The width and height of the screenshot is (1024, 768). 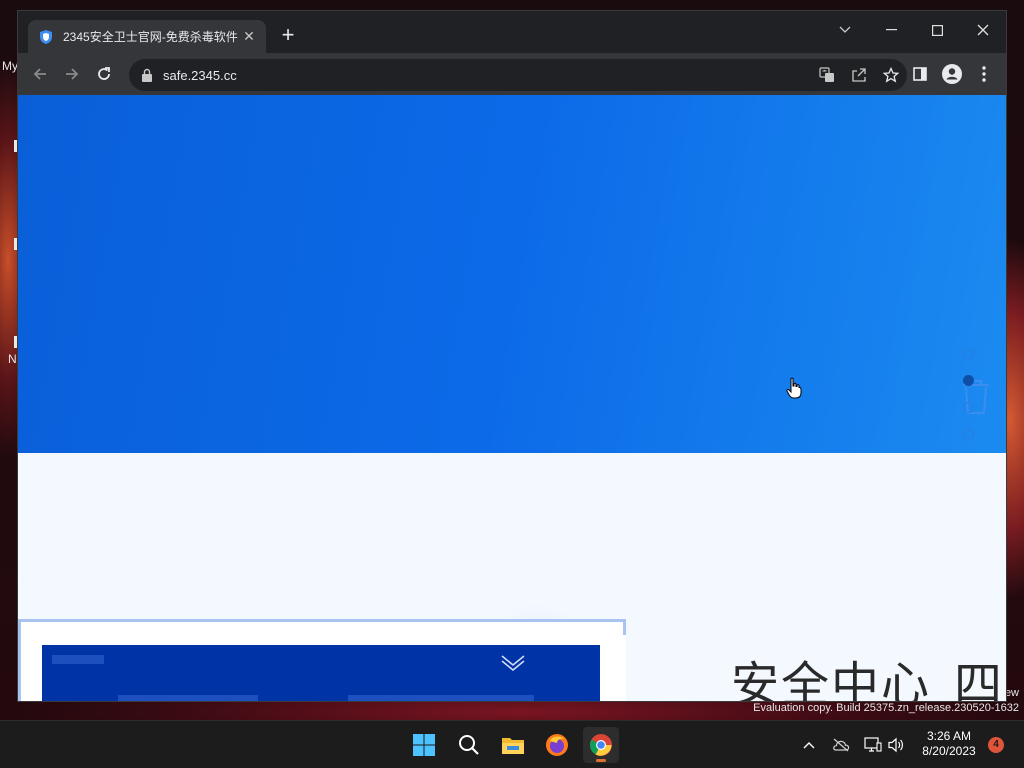 I want to click on side-panel-icon, so click(x=920, y=74).